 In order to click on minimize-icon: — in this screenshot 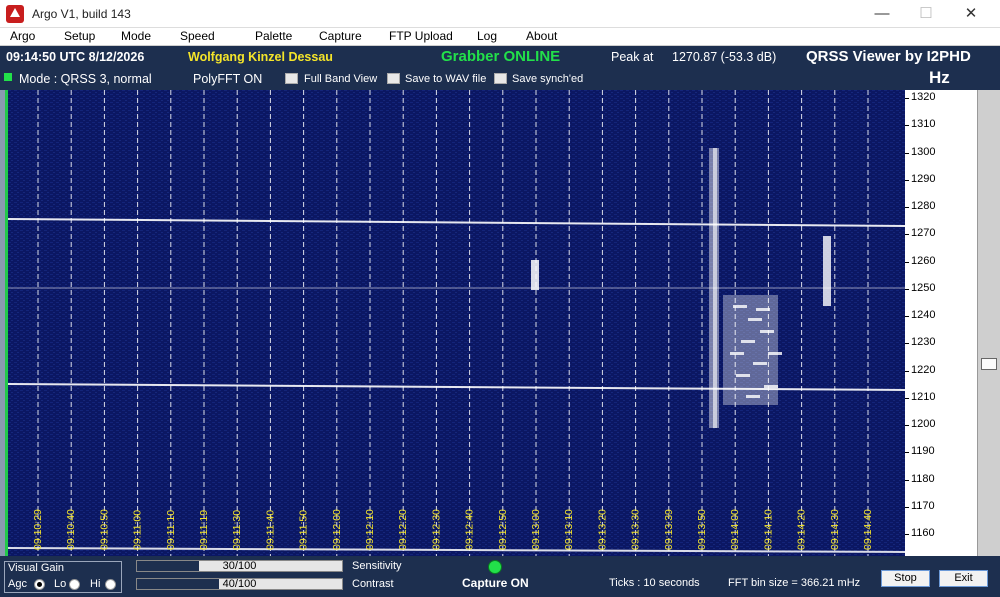, I will do `click(882, 14)`.